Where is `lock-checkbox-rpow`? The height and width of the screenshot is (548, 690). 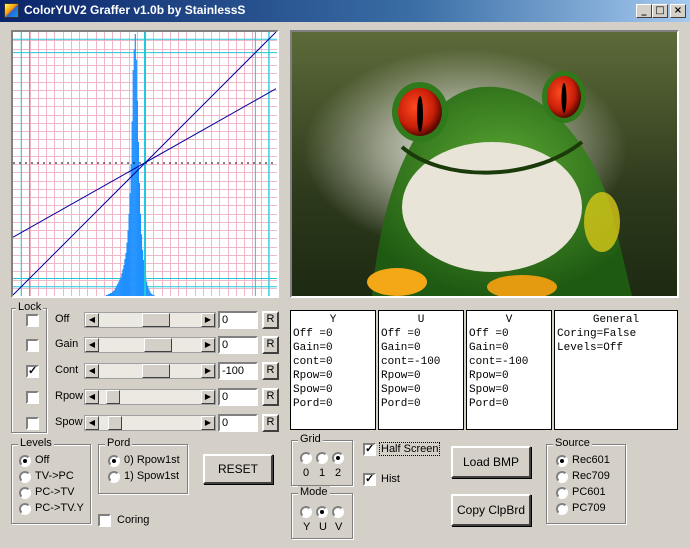 lock-checkbox-rpow is located at coordinates (32, 397).